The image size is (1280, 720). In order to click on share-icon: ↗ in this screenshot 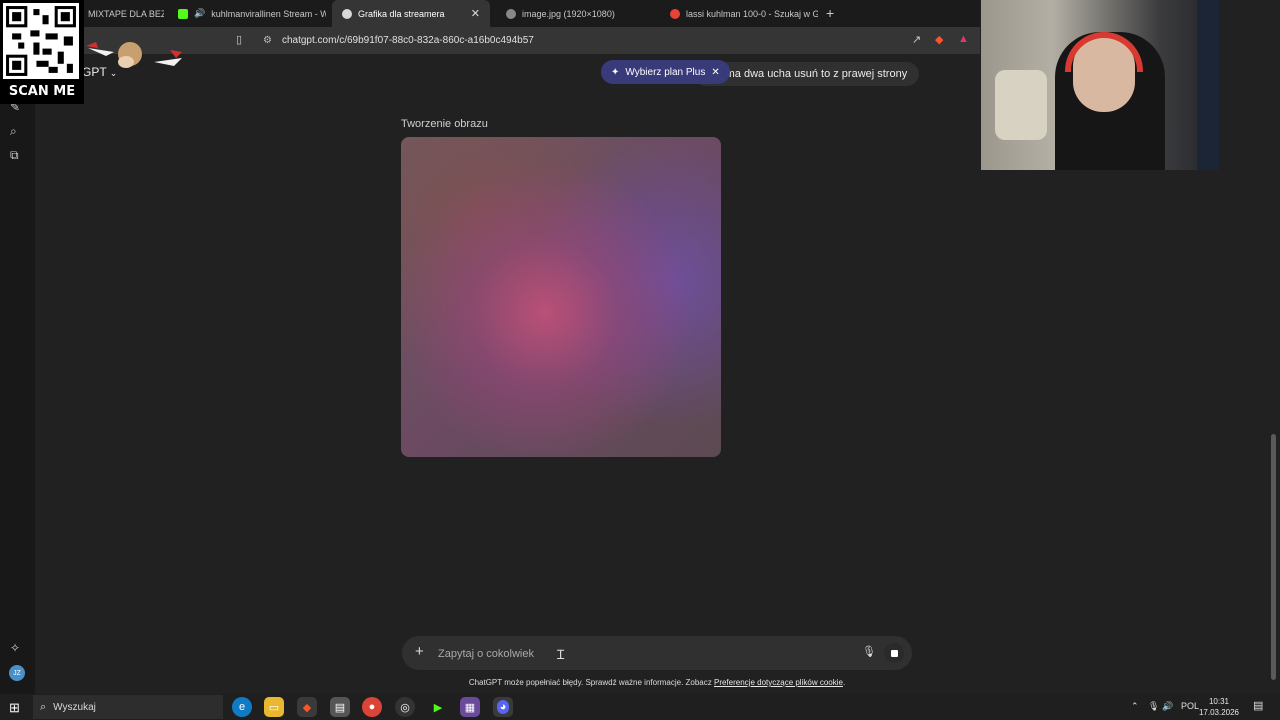, I will do `click(916, 39)`.